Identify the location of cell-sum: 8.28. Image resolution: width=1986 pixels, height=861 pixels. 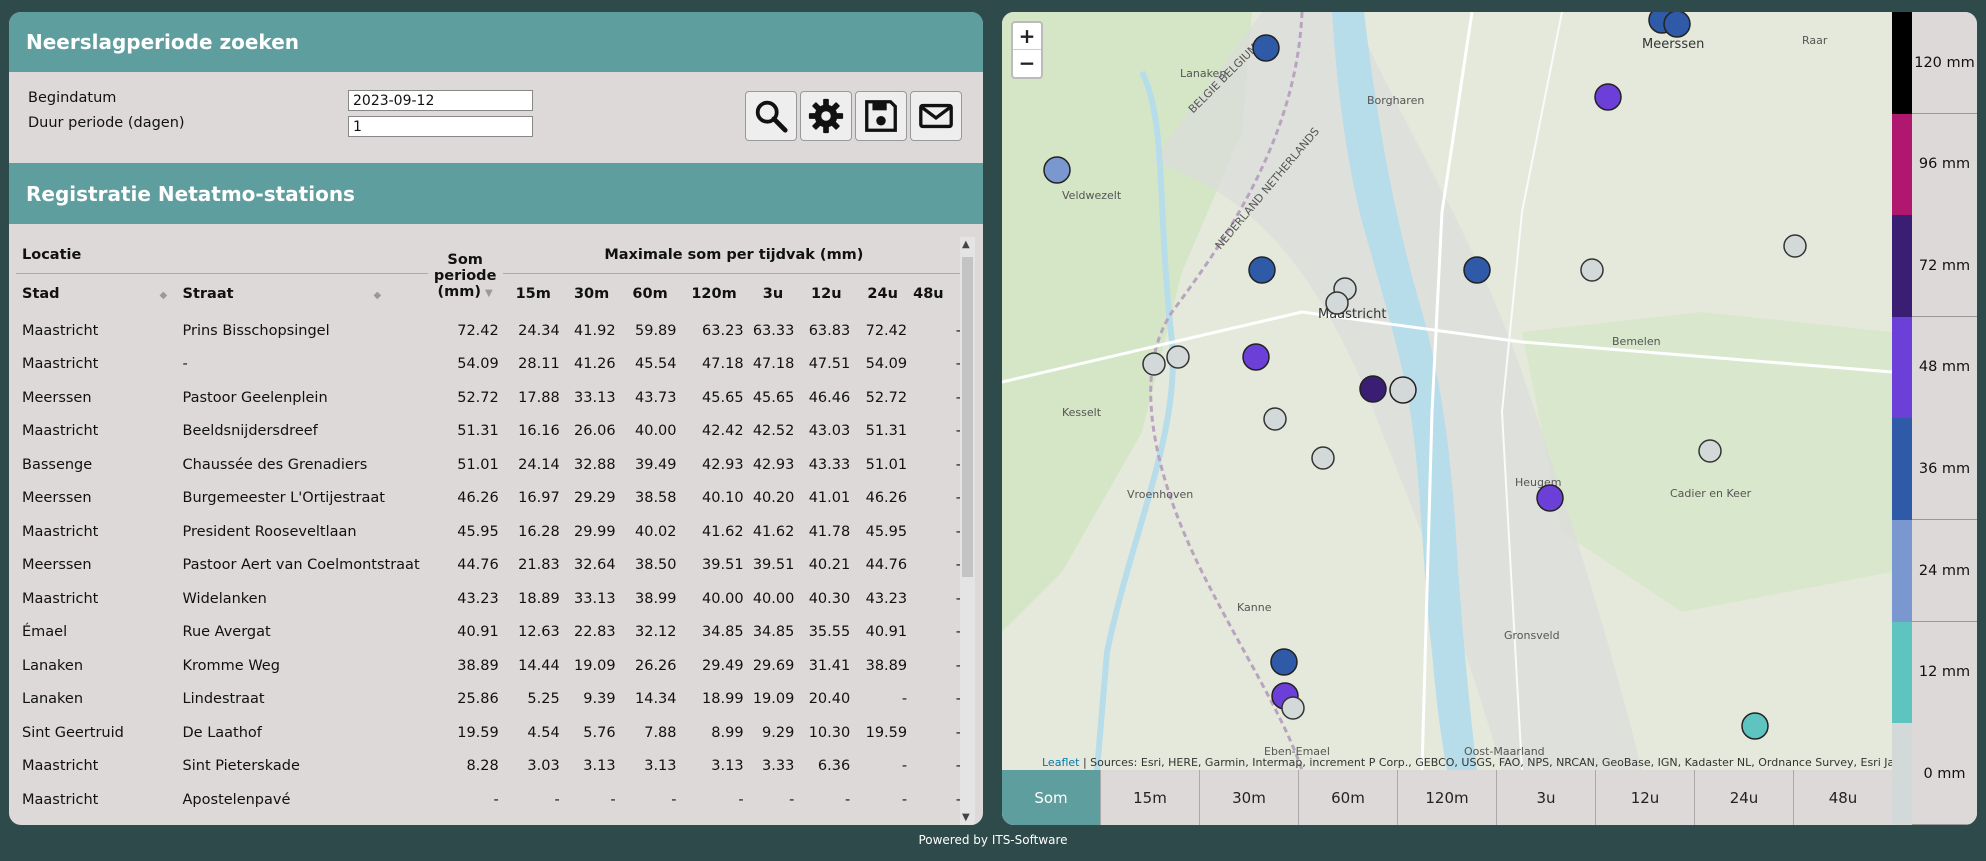
(482, 766).